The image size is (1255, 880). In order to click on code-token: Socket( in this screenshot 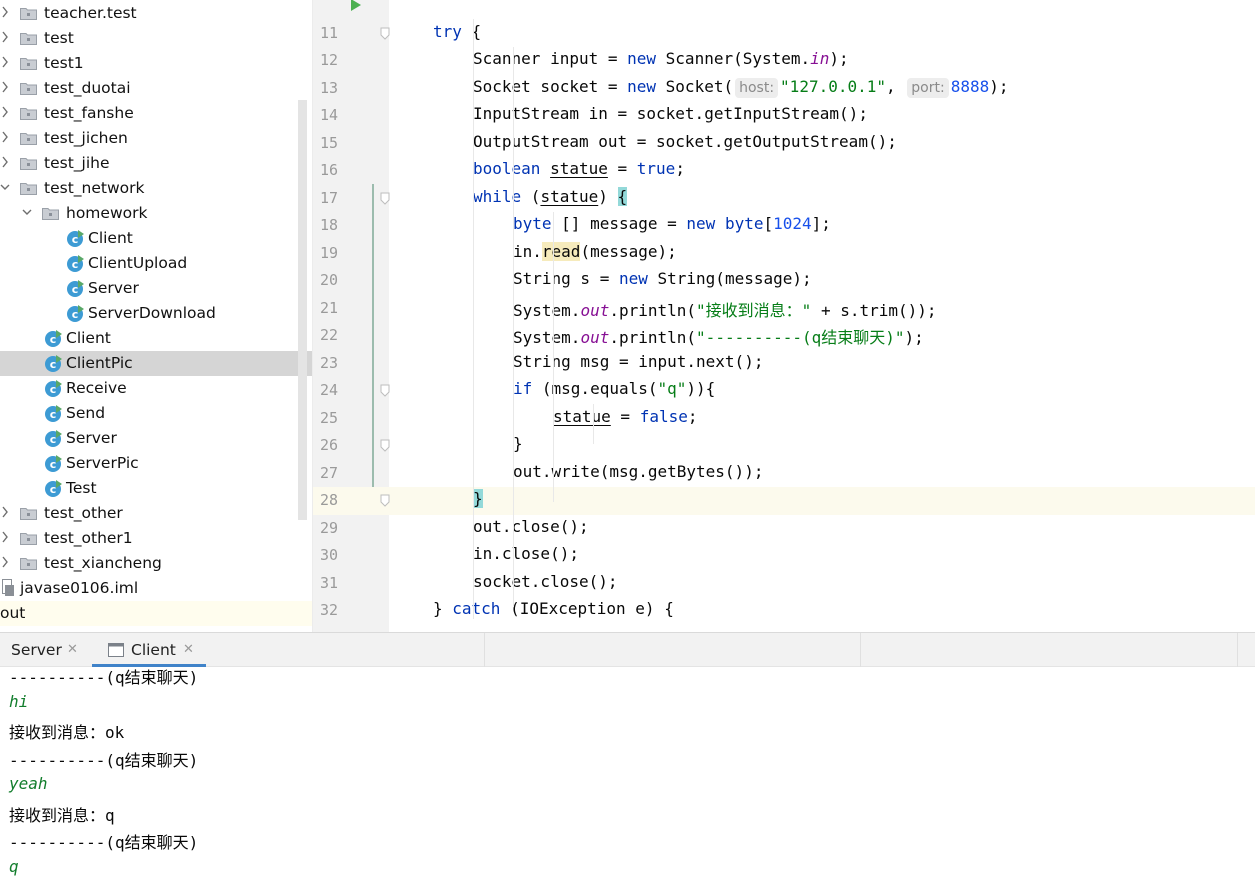, I will do `click(695, 86)`.